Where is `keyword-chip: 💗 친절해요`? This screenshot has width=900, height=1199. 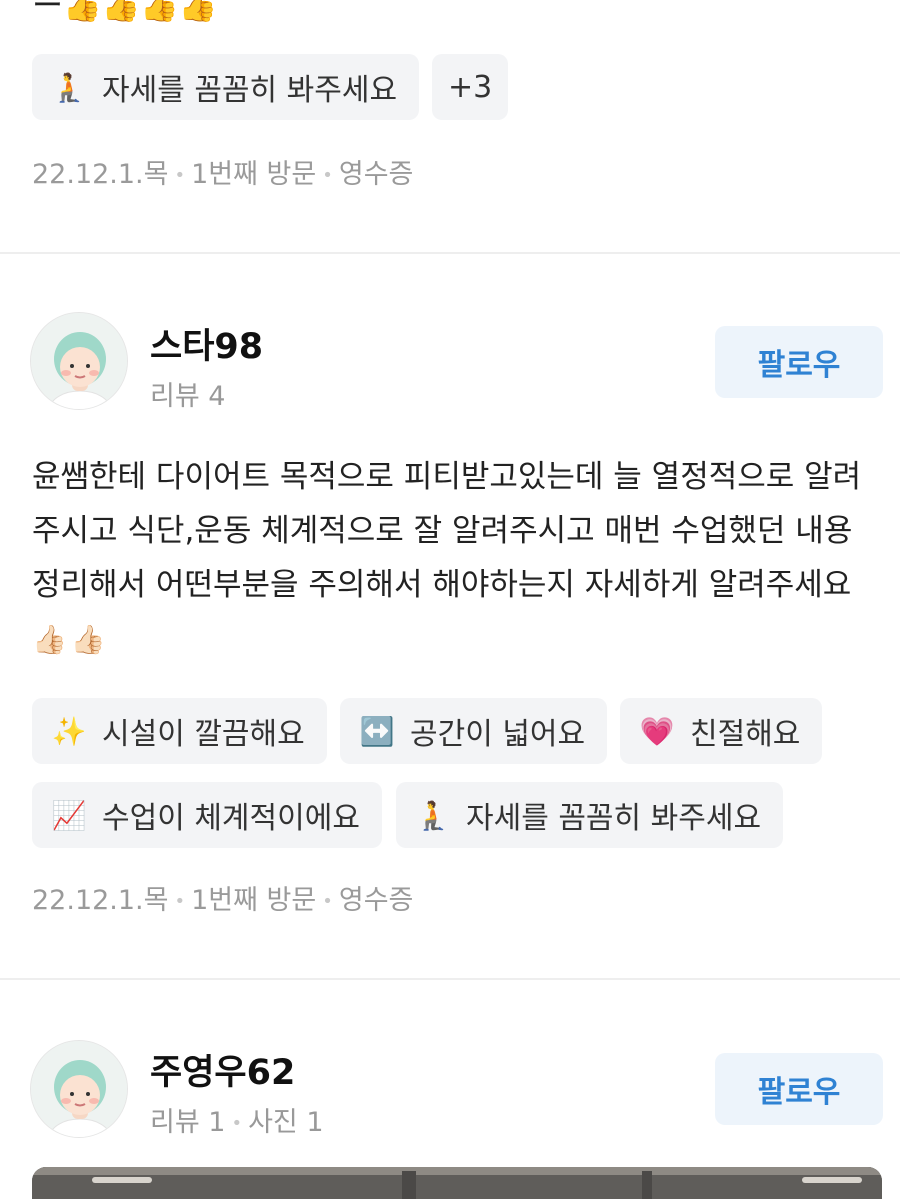
keyword-chip: 💗 친절해요 is located at coordinates (721, 731).